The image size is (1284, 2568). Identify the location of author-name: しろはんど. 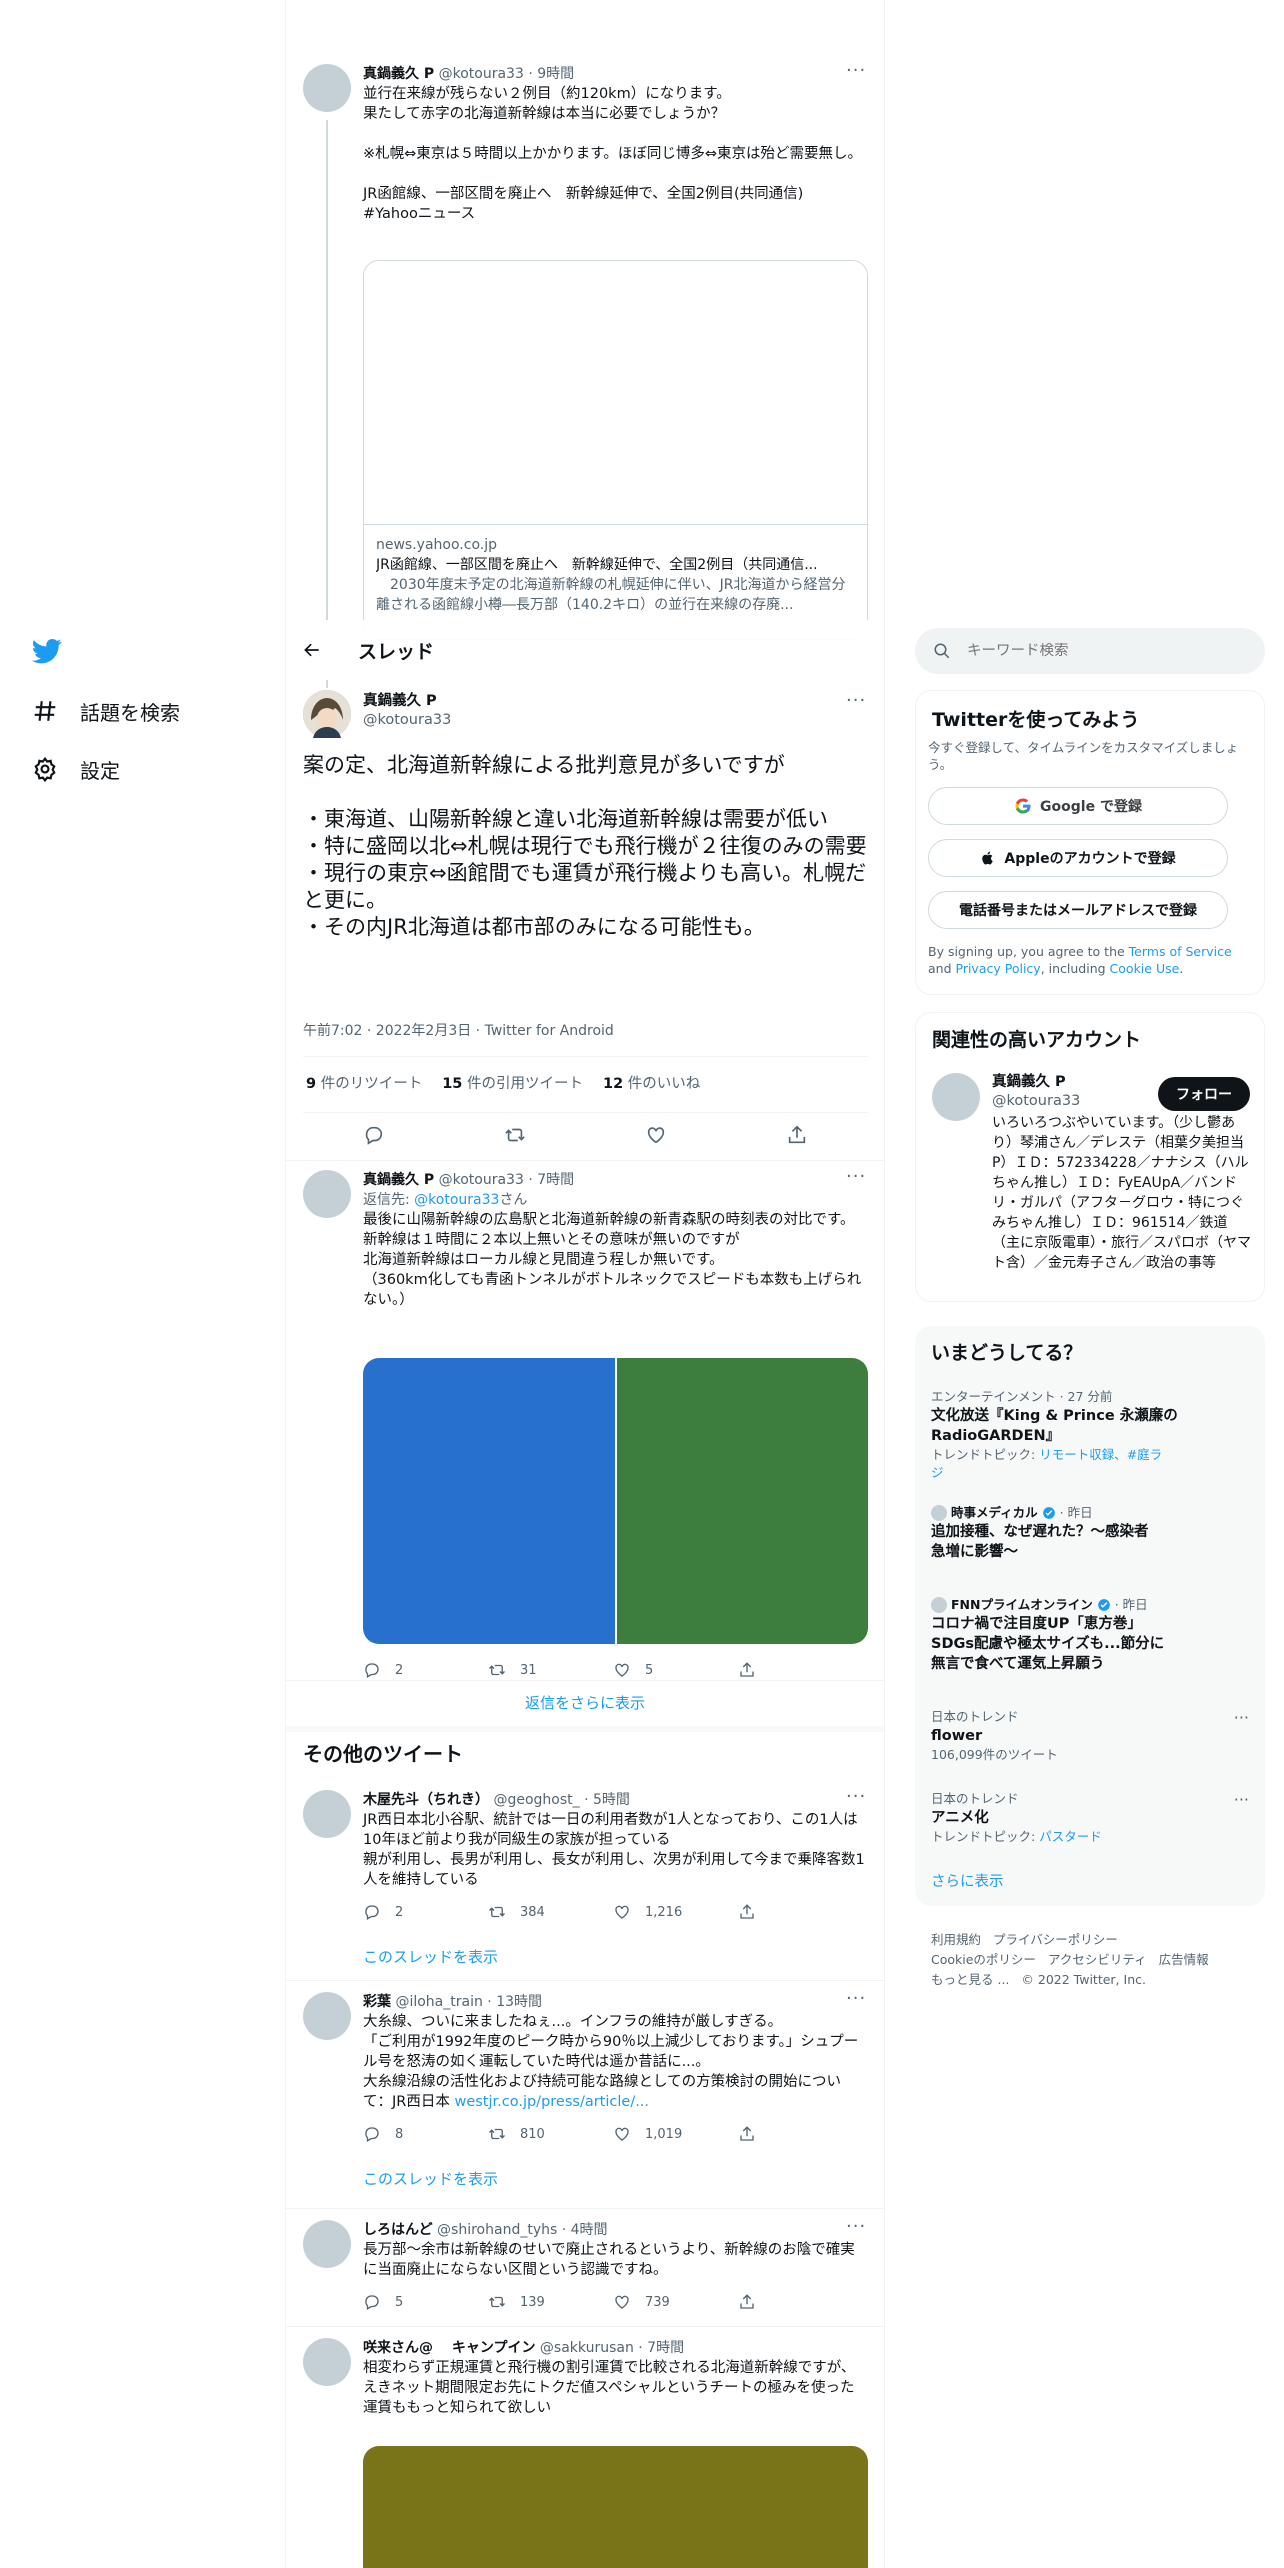
(398, 2230).